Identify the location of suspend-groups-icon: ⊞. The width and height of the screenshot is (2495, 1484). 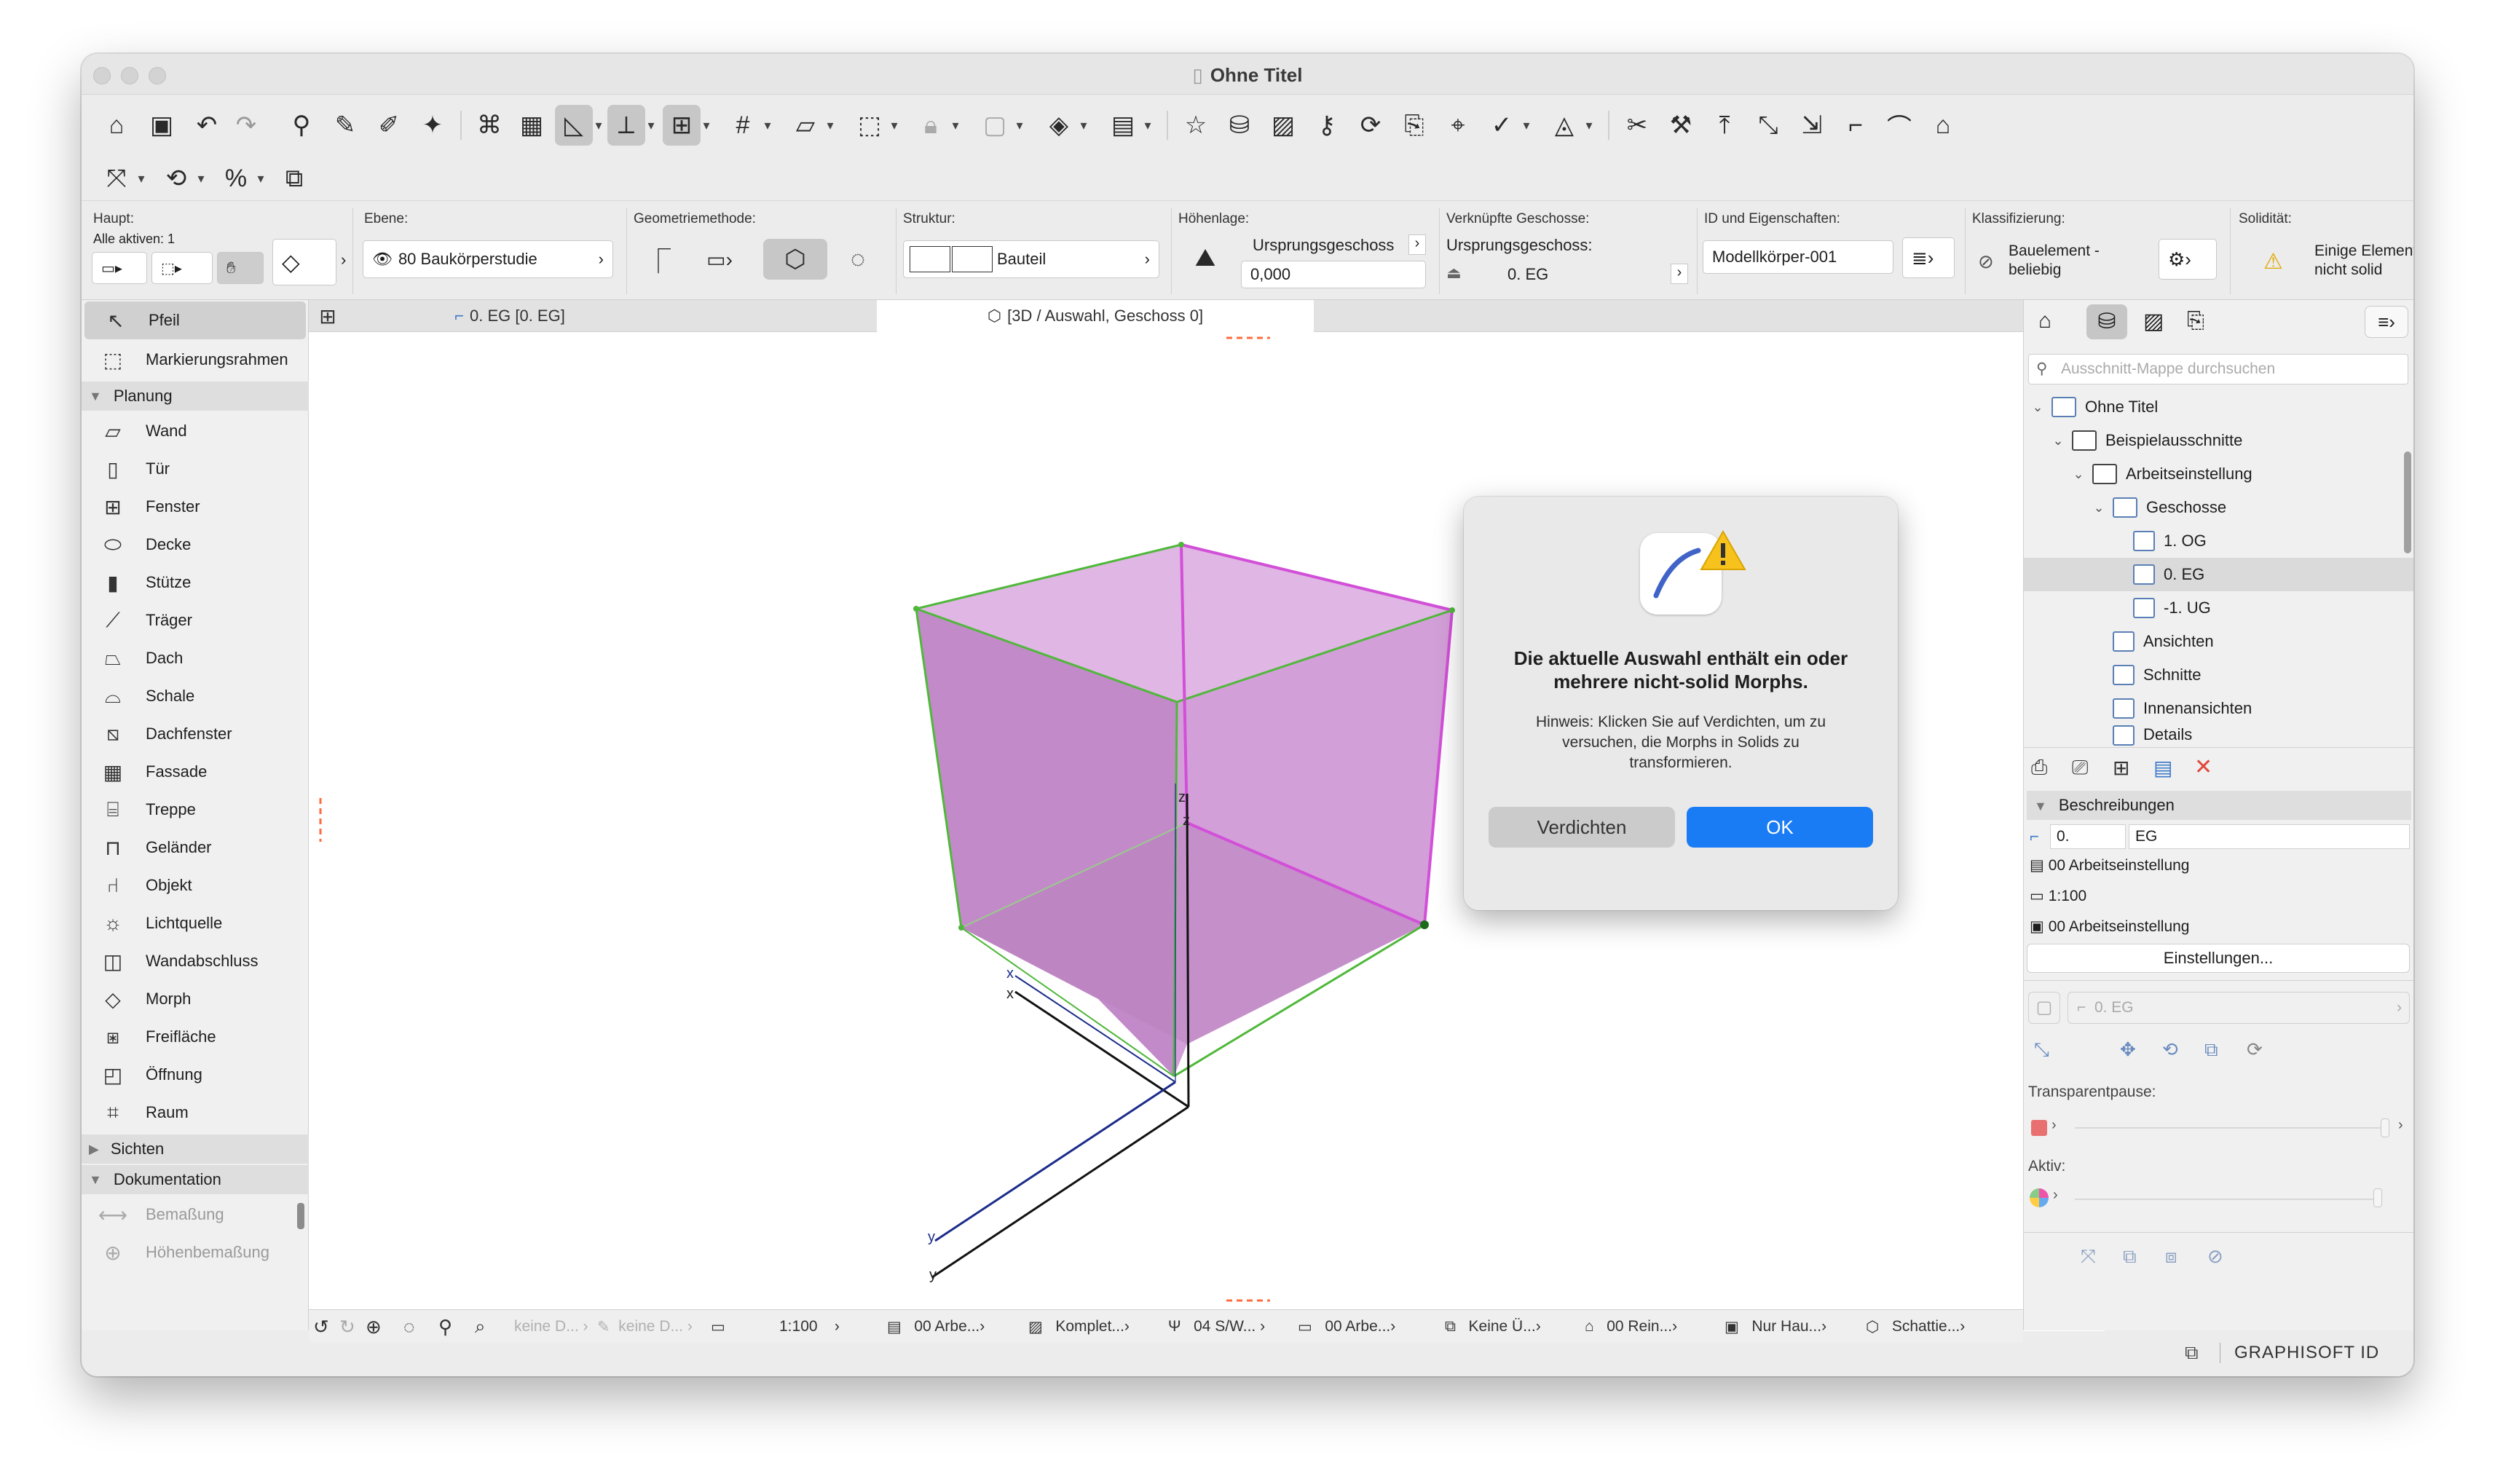
(682, 125).